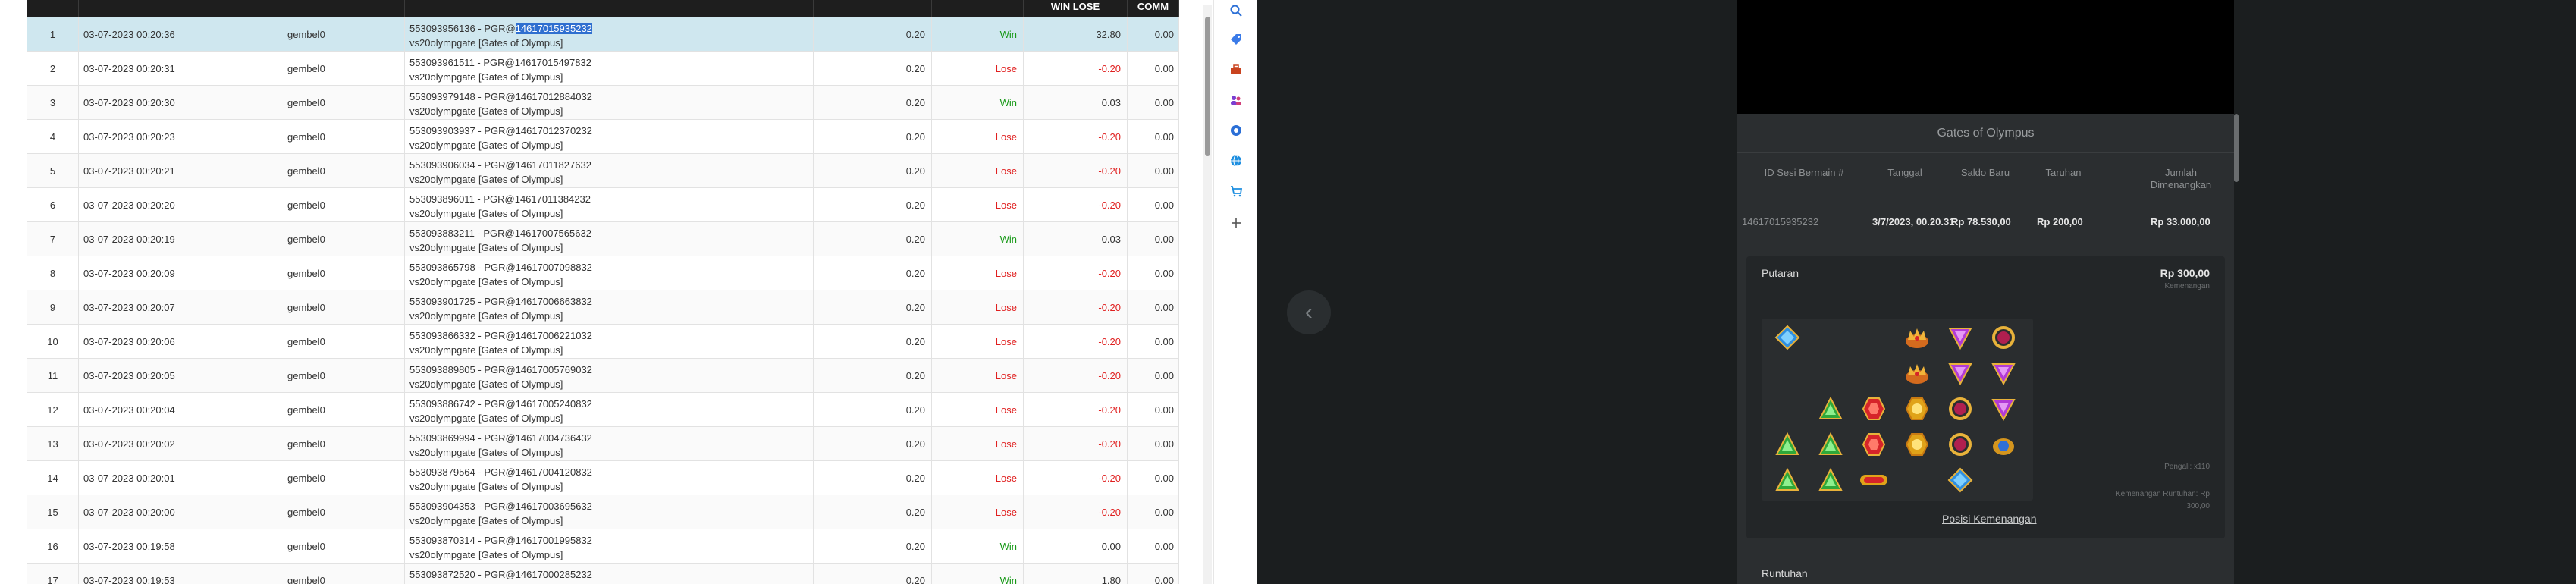  Describe the element at coordinates (1960, 481) in the screenshot. I see `gem-blue-icon` at that location.